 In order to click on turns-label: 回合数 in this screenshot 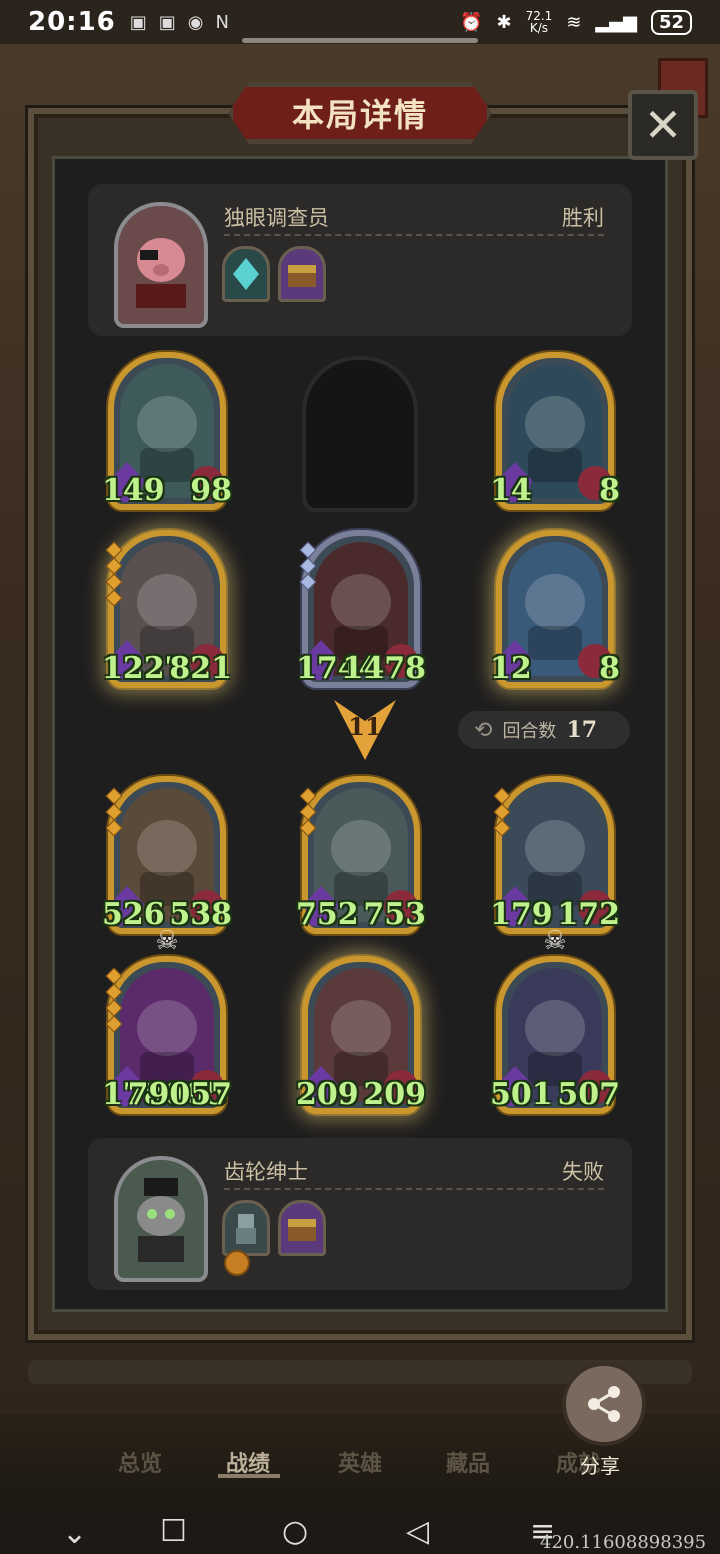, I will do `click(529, 731)`.